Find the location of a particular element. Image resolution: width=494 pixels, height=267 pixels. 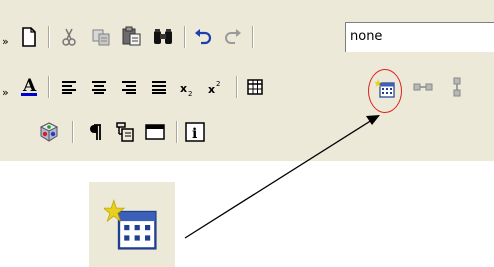

undo-button is located at coordinates (203, 37).